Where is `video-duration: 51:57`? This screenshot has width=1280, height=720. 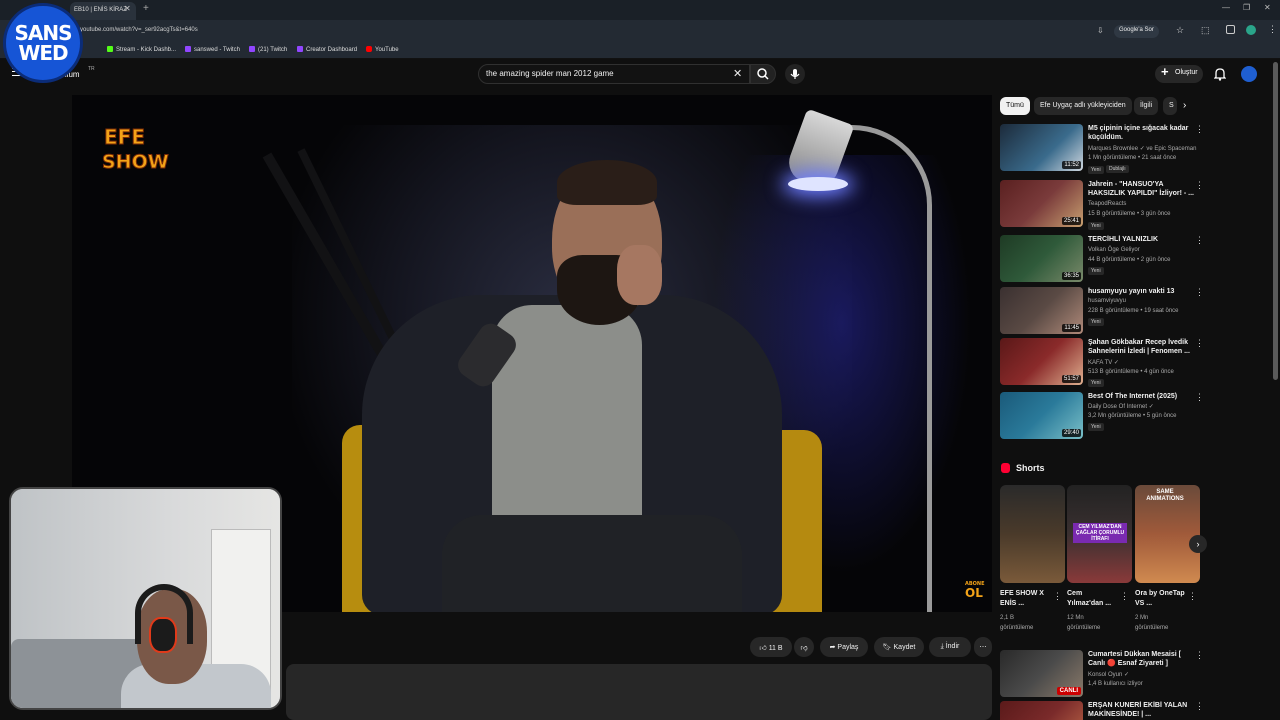 video-duration: 51:57 is located at coordinates (1071, 379).